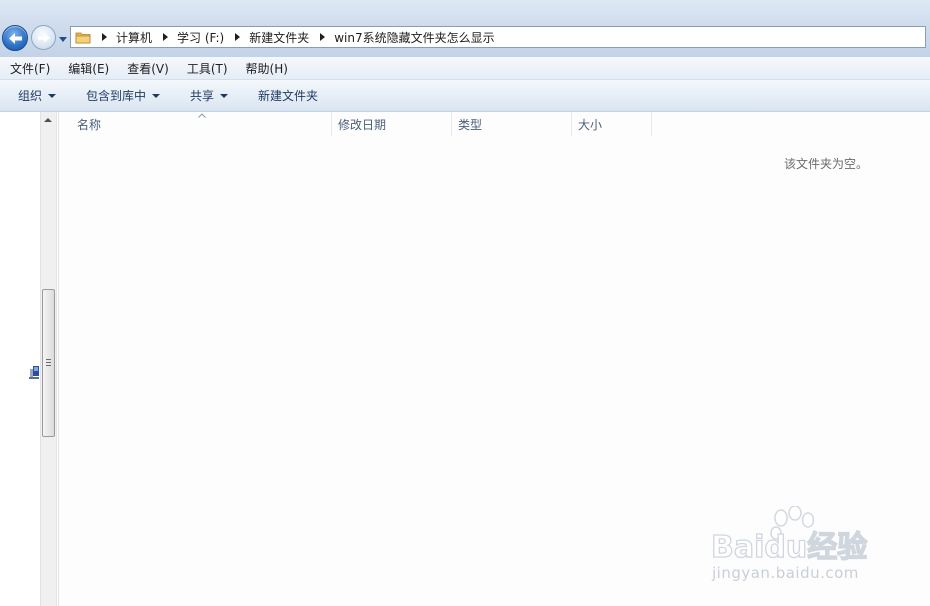 Image resolution: width=930 pixels, height=606 pixels. I want to click on column-header-name: 名称, so click(195, 124).